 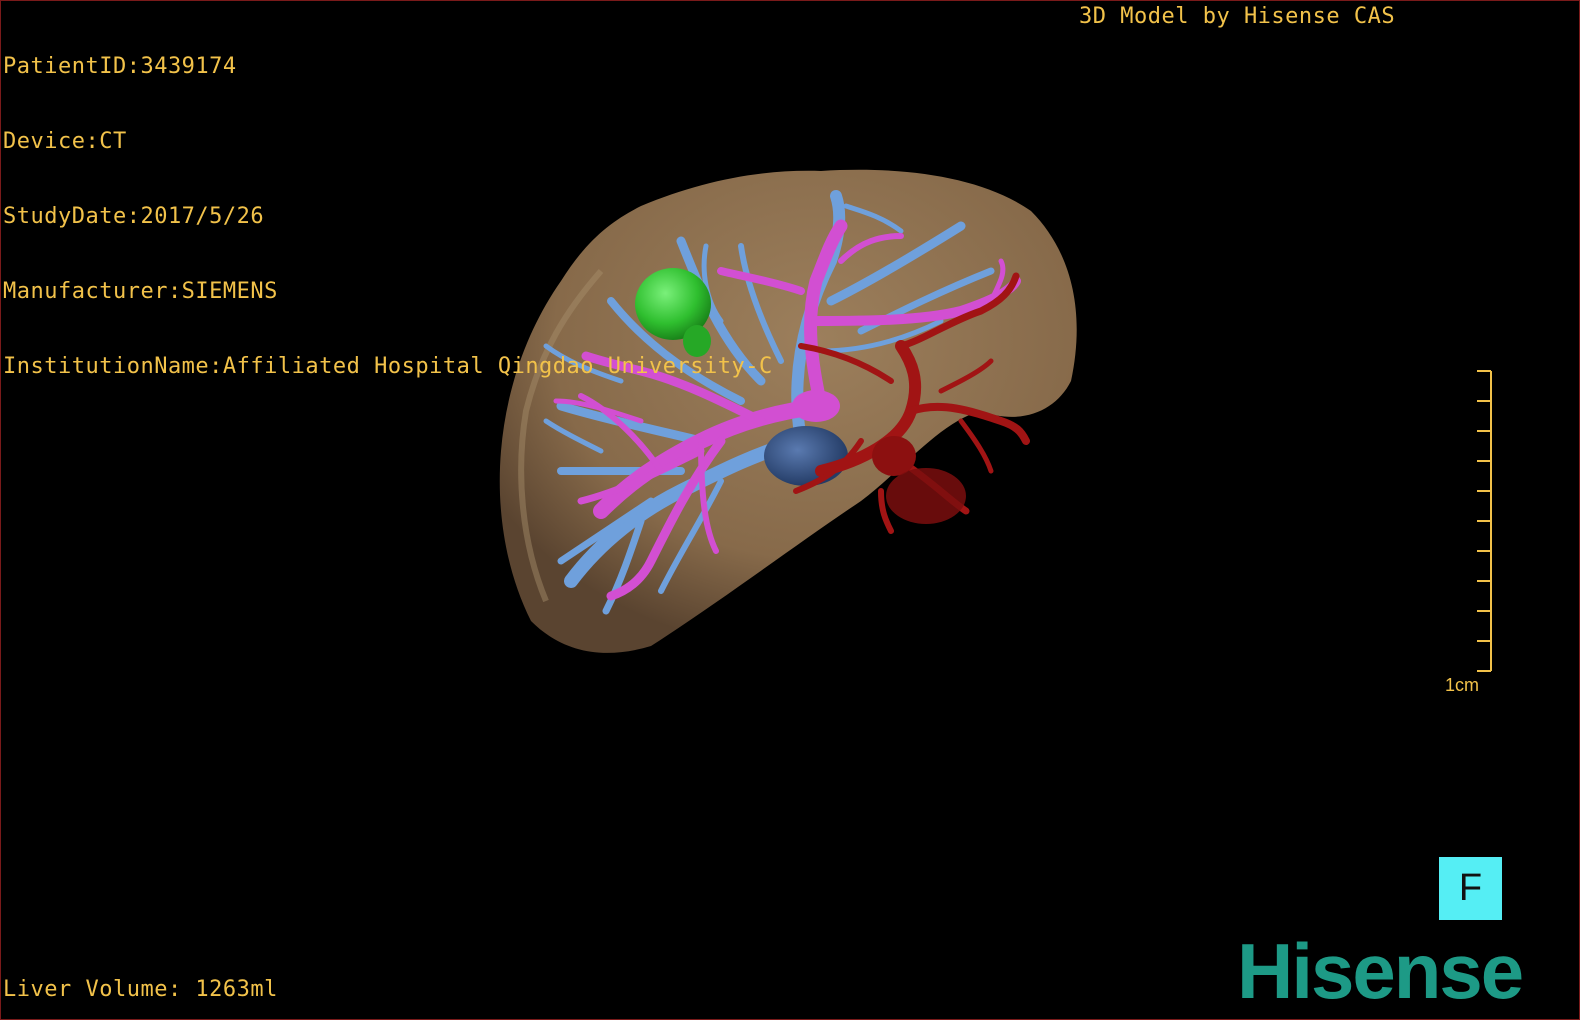 I want to click on orientation-button: F, so click(x=1470, y=888).